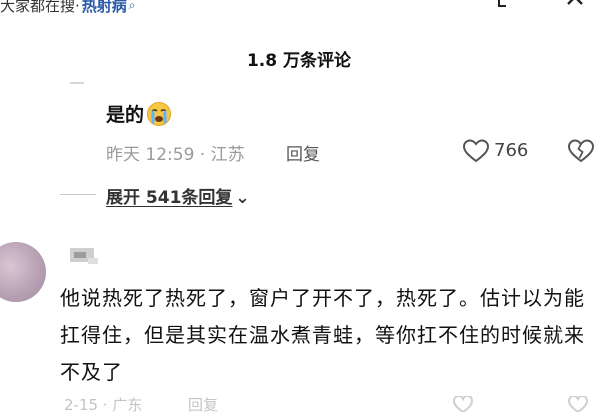  What do you see at coordinates (78, 194) in the screenshot?
I see `expand-divider` at bounding box center [78, 194].